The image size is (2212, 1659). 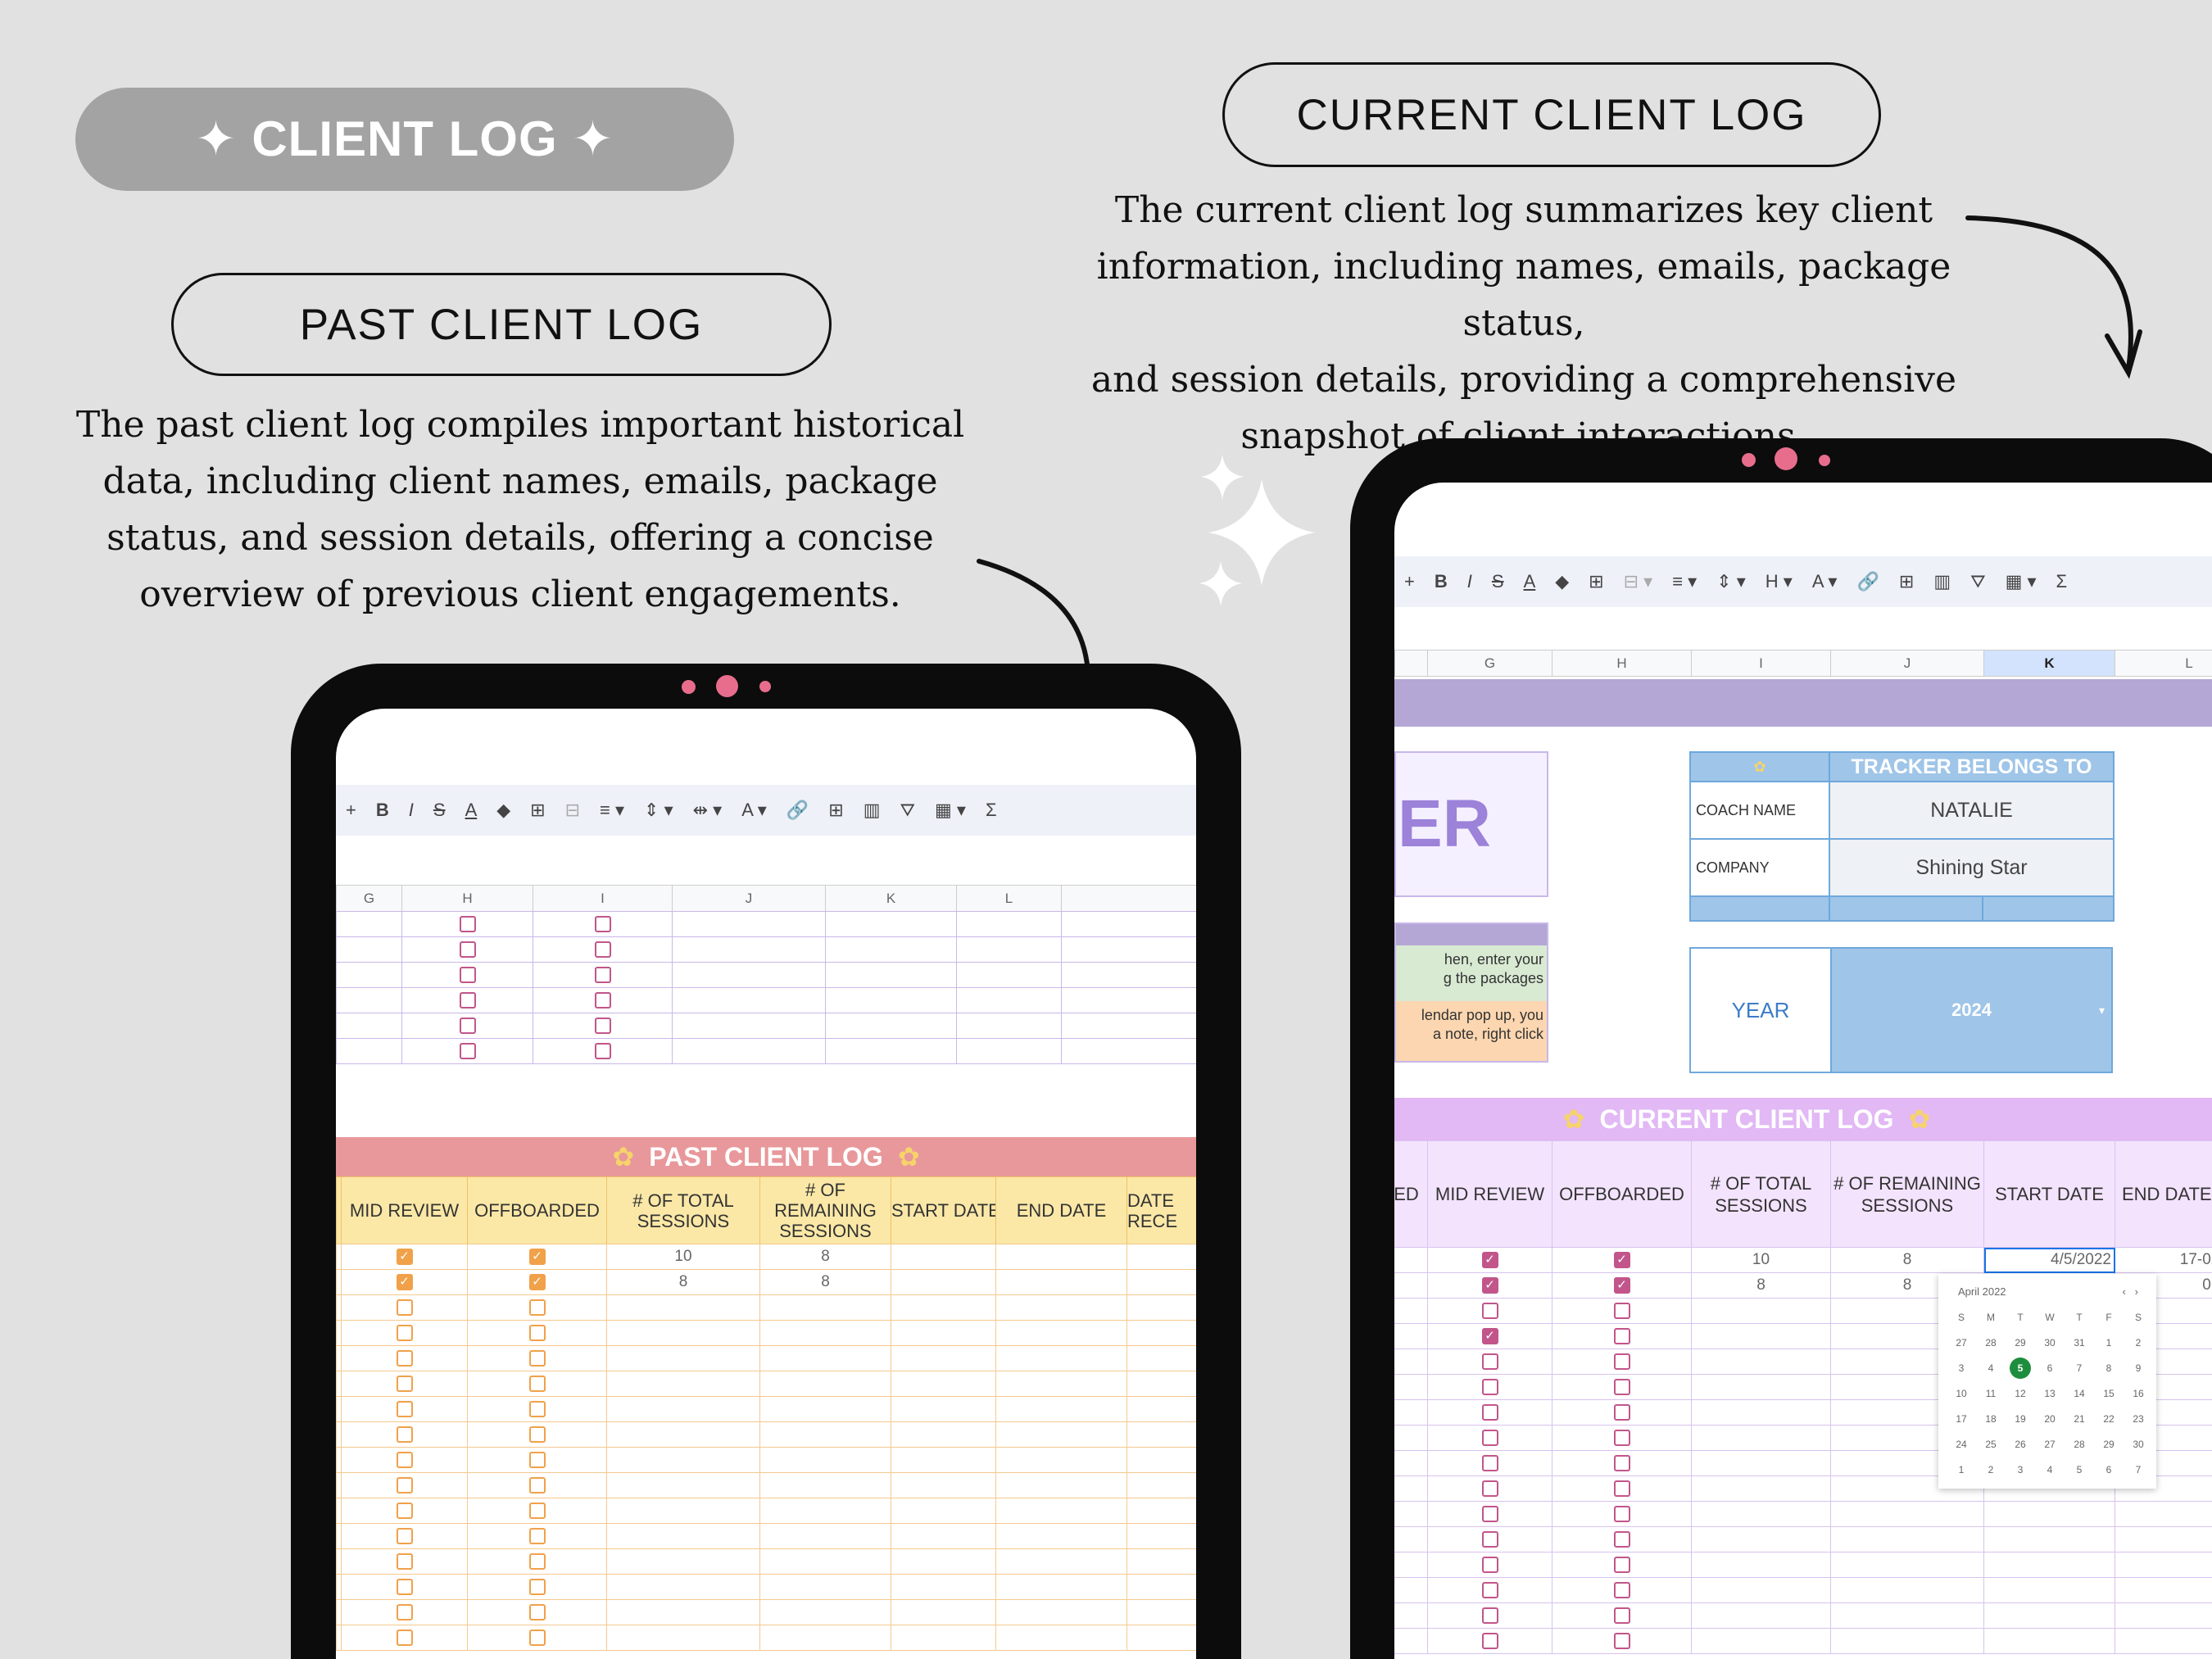 What do you see at coordinates (351, 810) in the screenshot?
I see `add-icon: +` at bounding box center [351, 810].